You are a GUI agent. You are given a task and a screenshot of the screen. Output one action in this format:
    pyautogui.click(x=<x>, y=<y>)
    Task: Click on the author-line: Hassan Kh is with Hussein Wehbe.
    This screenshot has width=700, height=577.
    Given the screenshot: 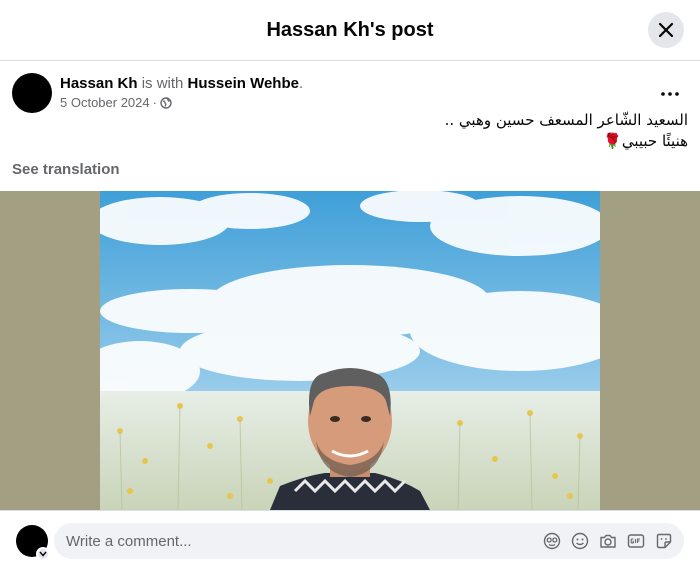 What is the action you would take?
    pyautogui.click(x=181, y=83)
    